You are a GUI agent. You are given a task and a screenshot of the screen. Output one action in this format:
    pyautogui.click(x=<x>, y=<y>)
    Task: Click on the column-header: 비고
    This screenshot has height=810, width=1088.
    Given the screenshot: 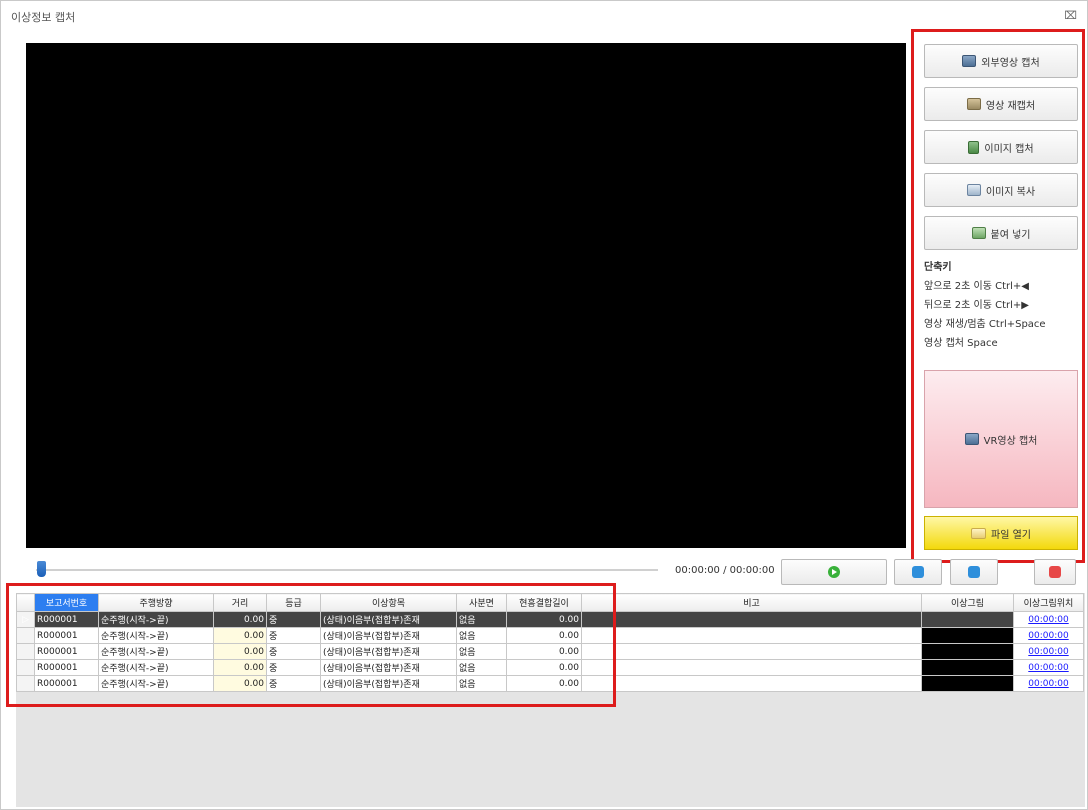 What is the action you would take?
    pyautogui.click(x=751, y=602)
    